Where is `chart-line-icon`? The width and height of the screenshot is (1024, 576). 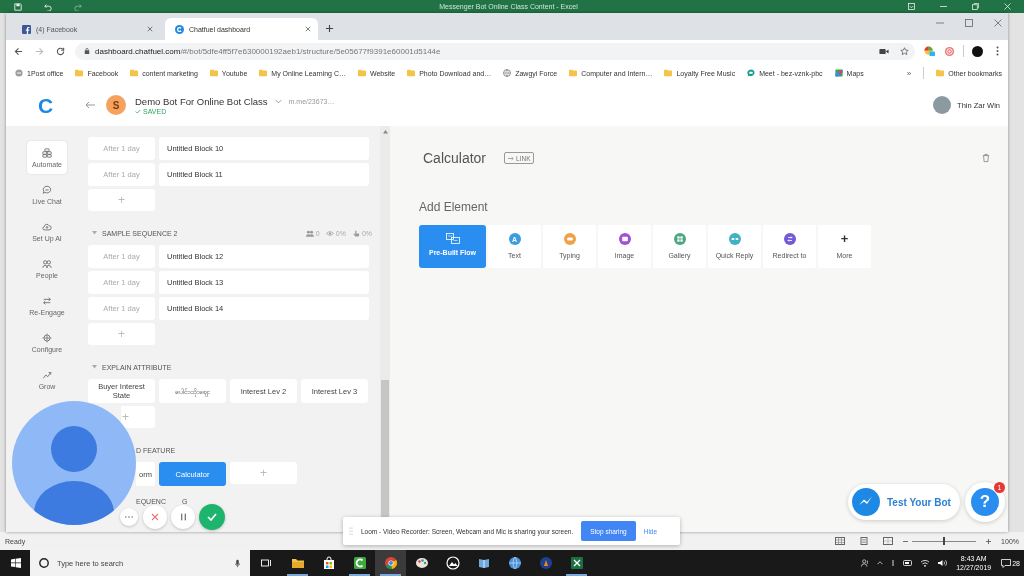
chart-line-icon is located at coordinates (47, 374).